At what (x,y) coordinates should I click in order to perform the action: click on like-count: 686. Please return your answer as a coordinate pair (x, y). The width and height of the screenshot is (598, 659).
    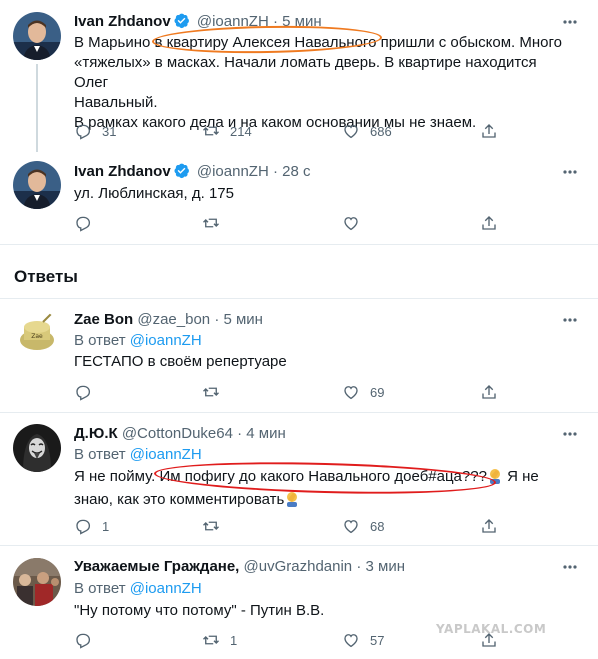
    Looking at the image, I should click on (381, 131).